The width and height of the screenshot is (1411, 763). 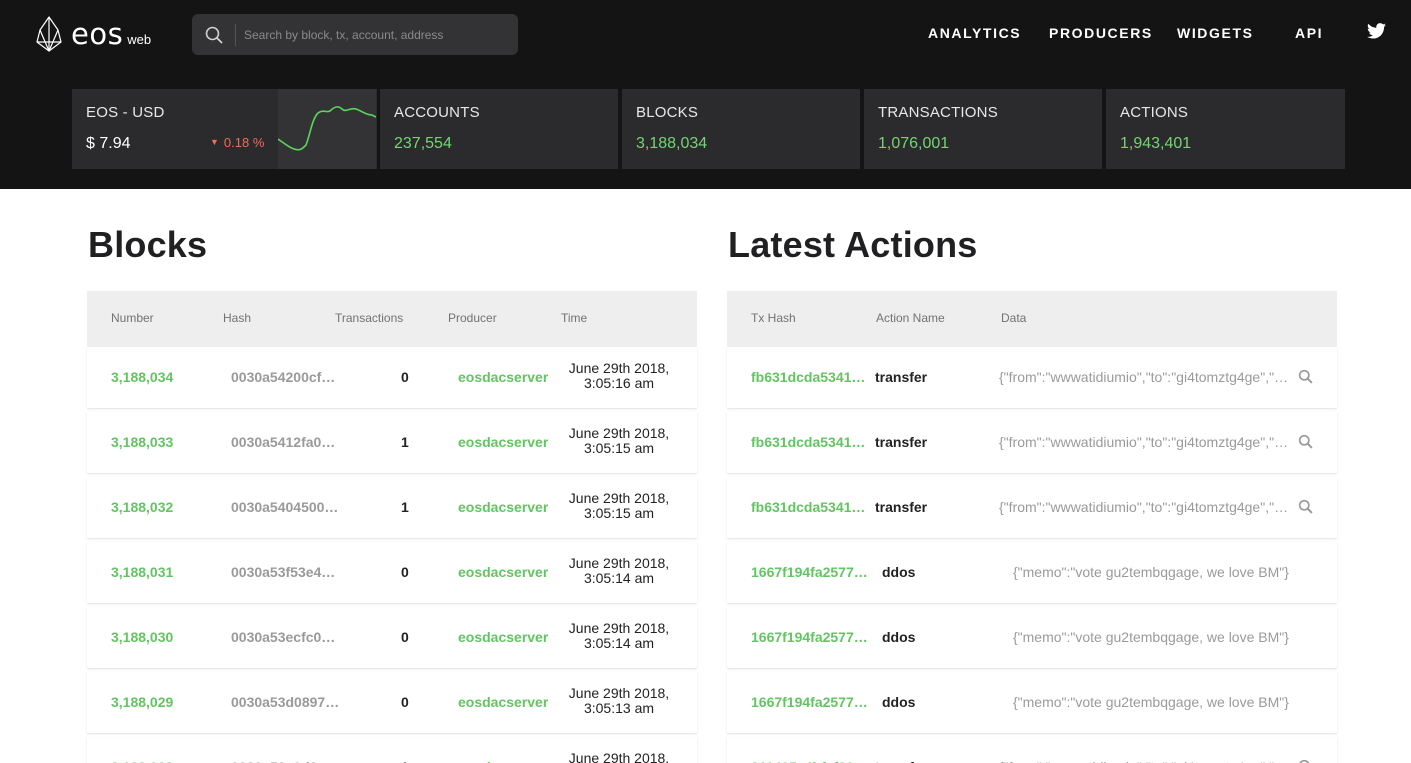 What do you see at coordinates (1376, 33) in the screenshot?
I see `twitter-icon` at bounding box center [1376, 33].